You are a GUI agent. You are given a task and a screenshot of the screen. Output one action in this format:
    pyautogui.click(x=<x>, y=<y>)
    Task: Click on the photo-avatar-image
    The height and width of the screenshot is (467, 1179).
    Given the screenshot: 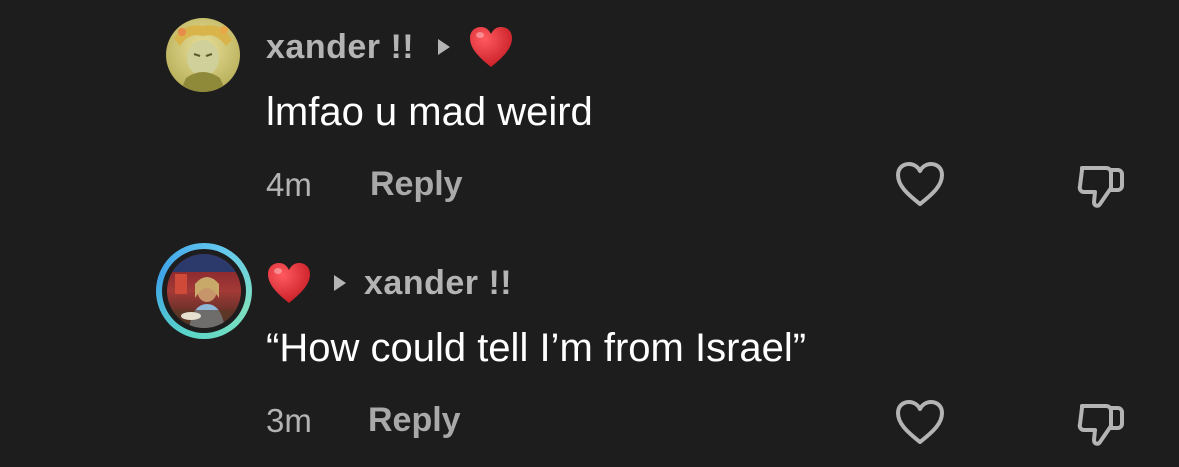 What is the action you would take?
    pyautogui.click(x=204, y=291)
    